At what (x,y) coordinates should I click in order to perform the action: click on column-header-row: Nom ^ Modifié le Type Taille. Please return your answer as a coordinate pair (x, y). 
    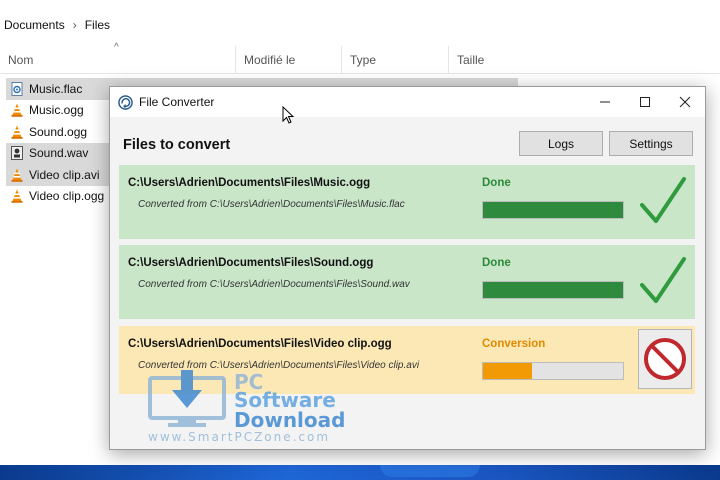
    Looking at the image, I should click on (360, 58).